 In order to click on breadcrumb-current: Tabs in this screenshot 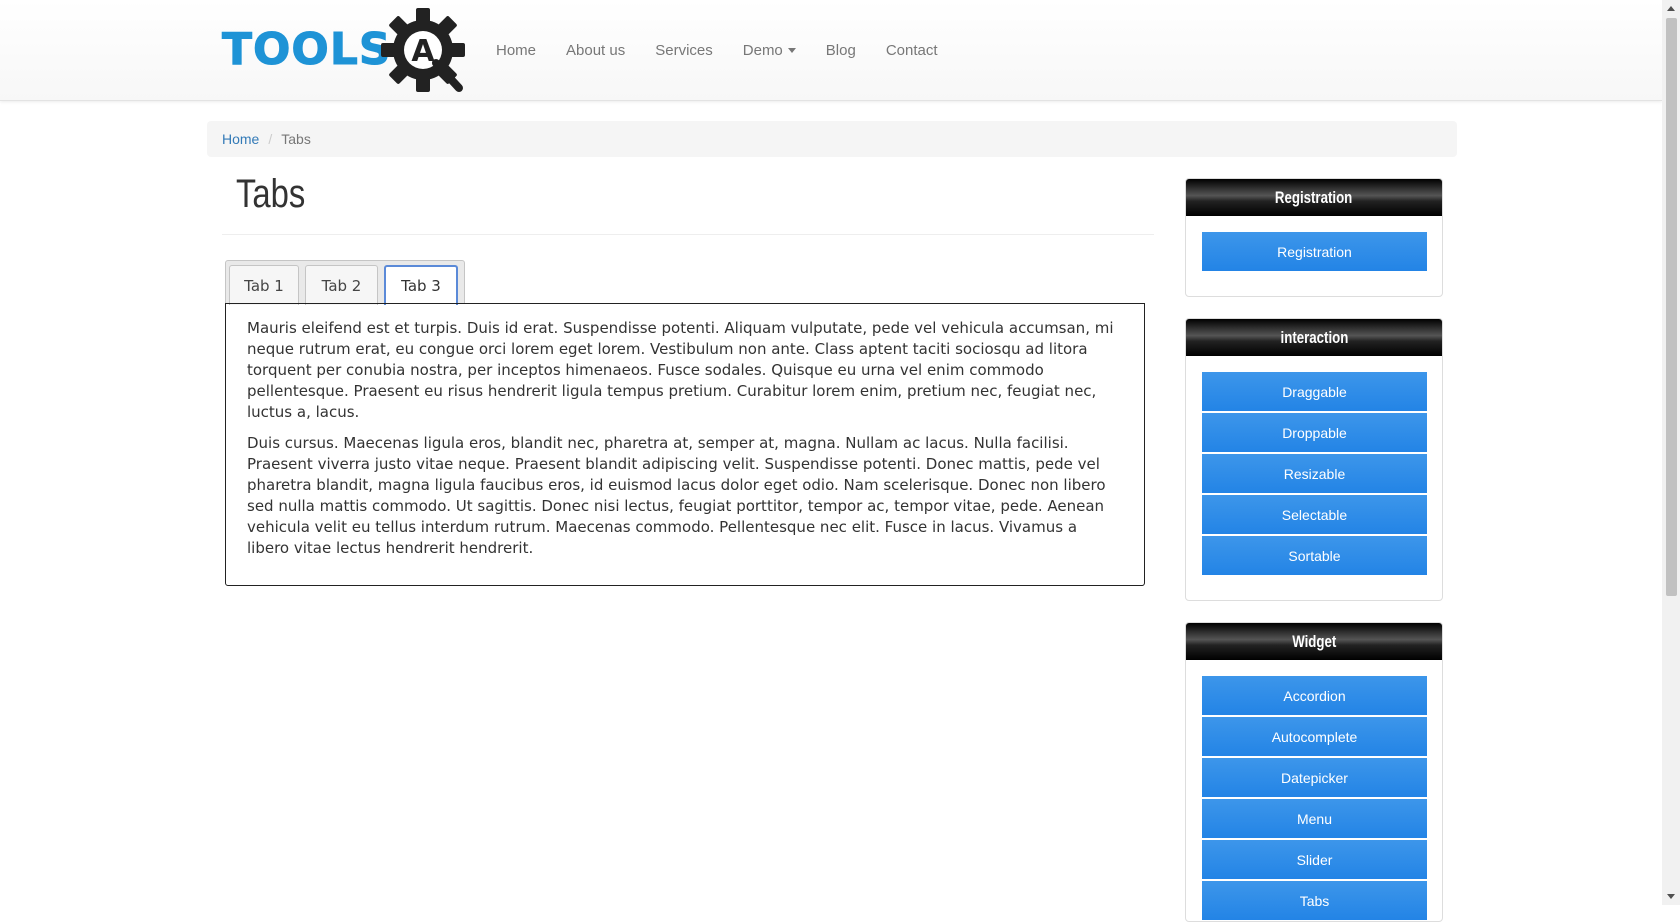, I will do `click(296, 139)`.